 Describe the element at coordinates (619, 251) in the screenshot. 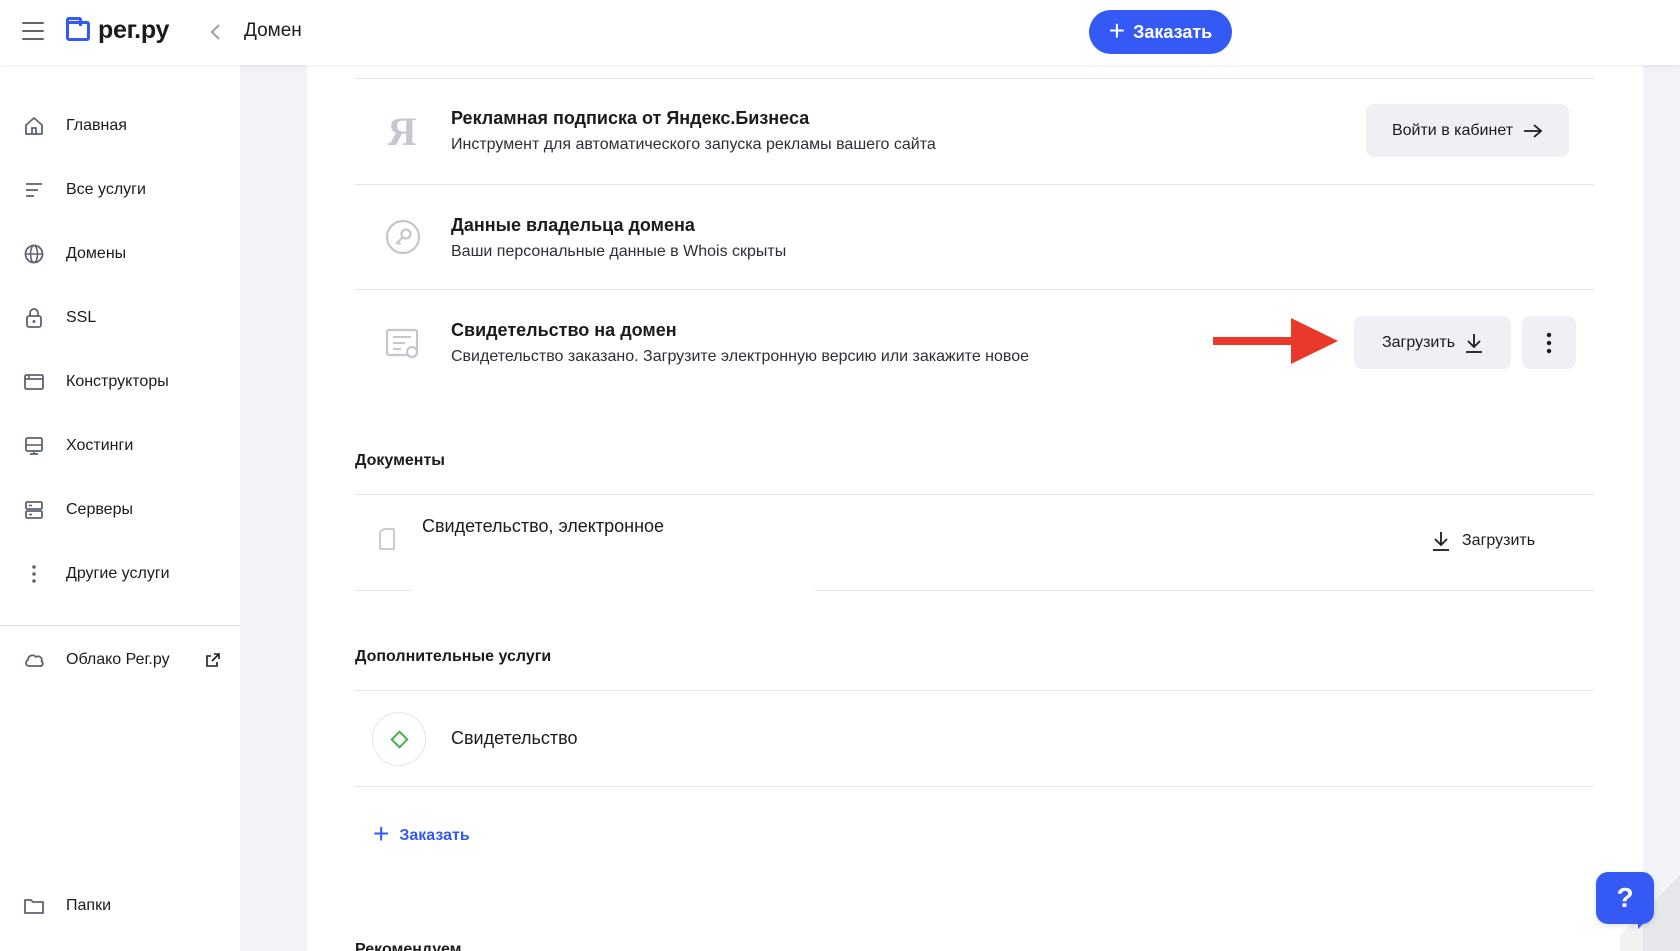

I see `service-desc: Ваши персональные данные в Whois скрыты` at that location.